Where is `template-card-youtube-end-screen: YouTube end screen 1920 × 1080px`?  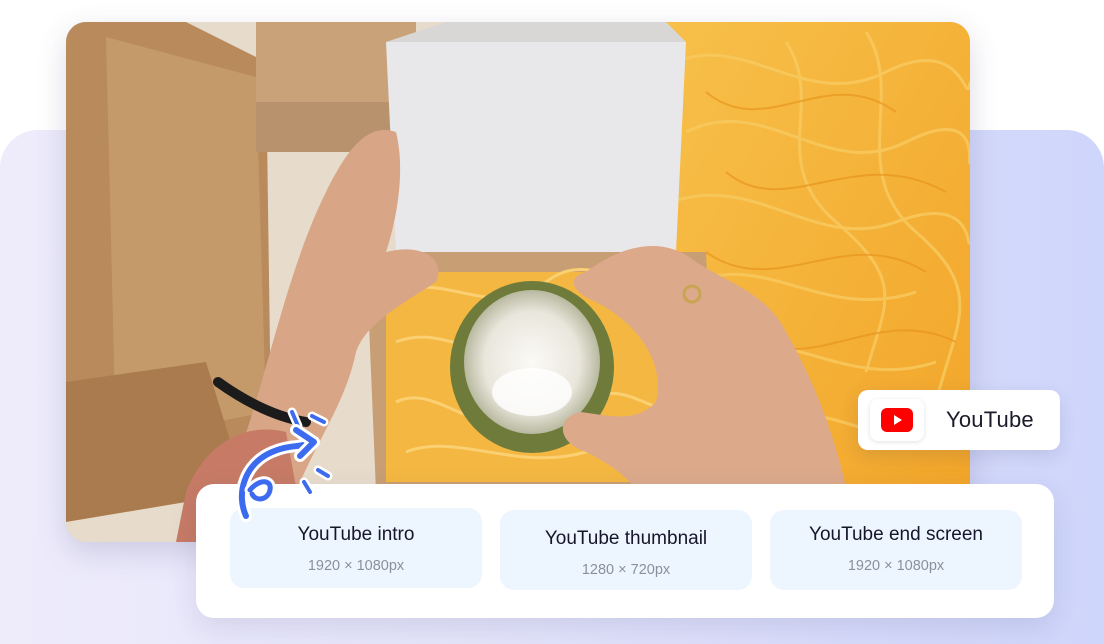 template-card-youtube-end-screen: YouTube end screen 1920 × 1080px is located at coordinates (896, 550).